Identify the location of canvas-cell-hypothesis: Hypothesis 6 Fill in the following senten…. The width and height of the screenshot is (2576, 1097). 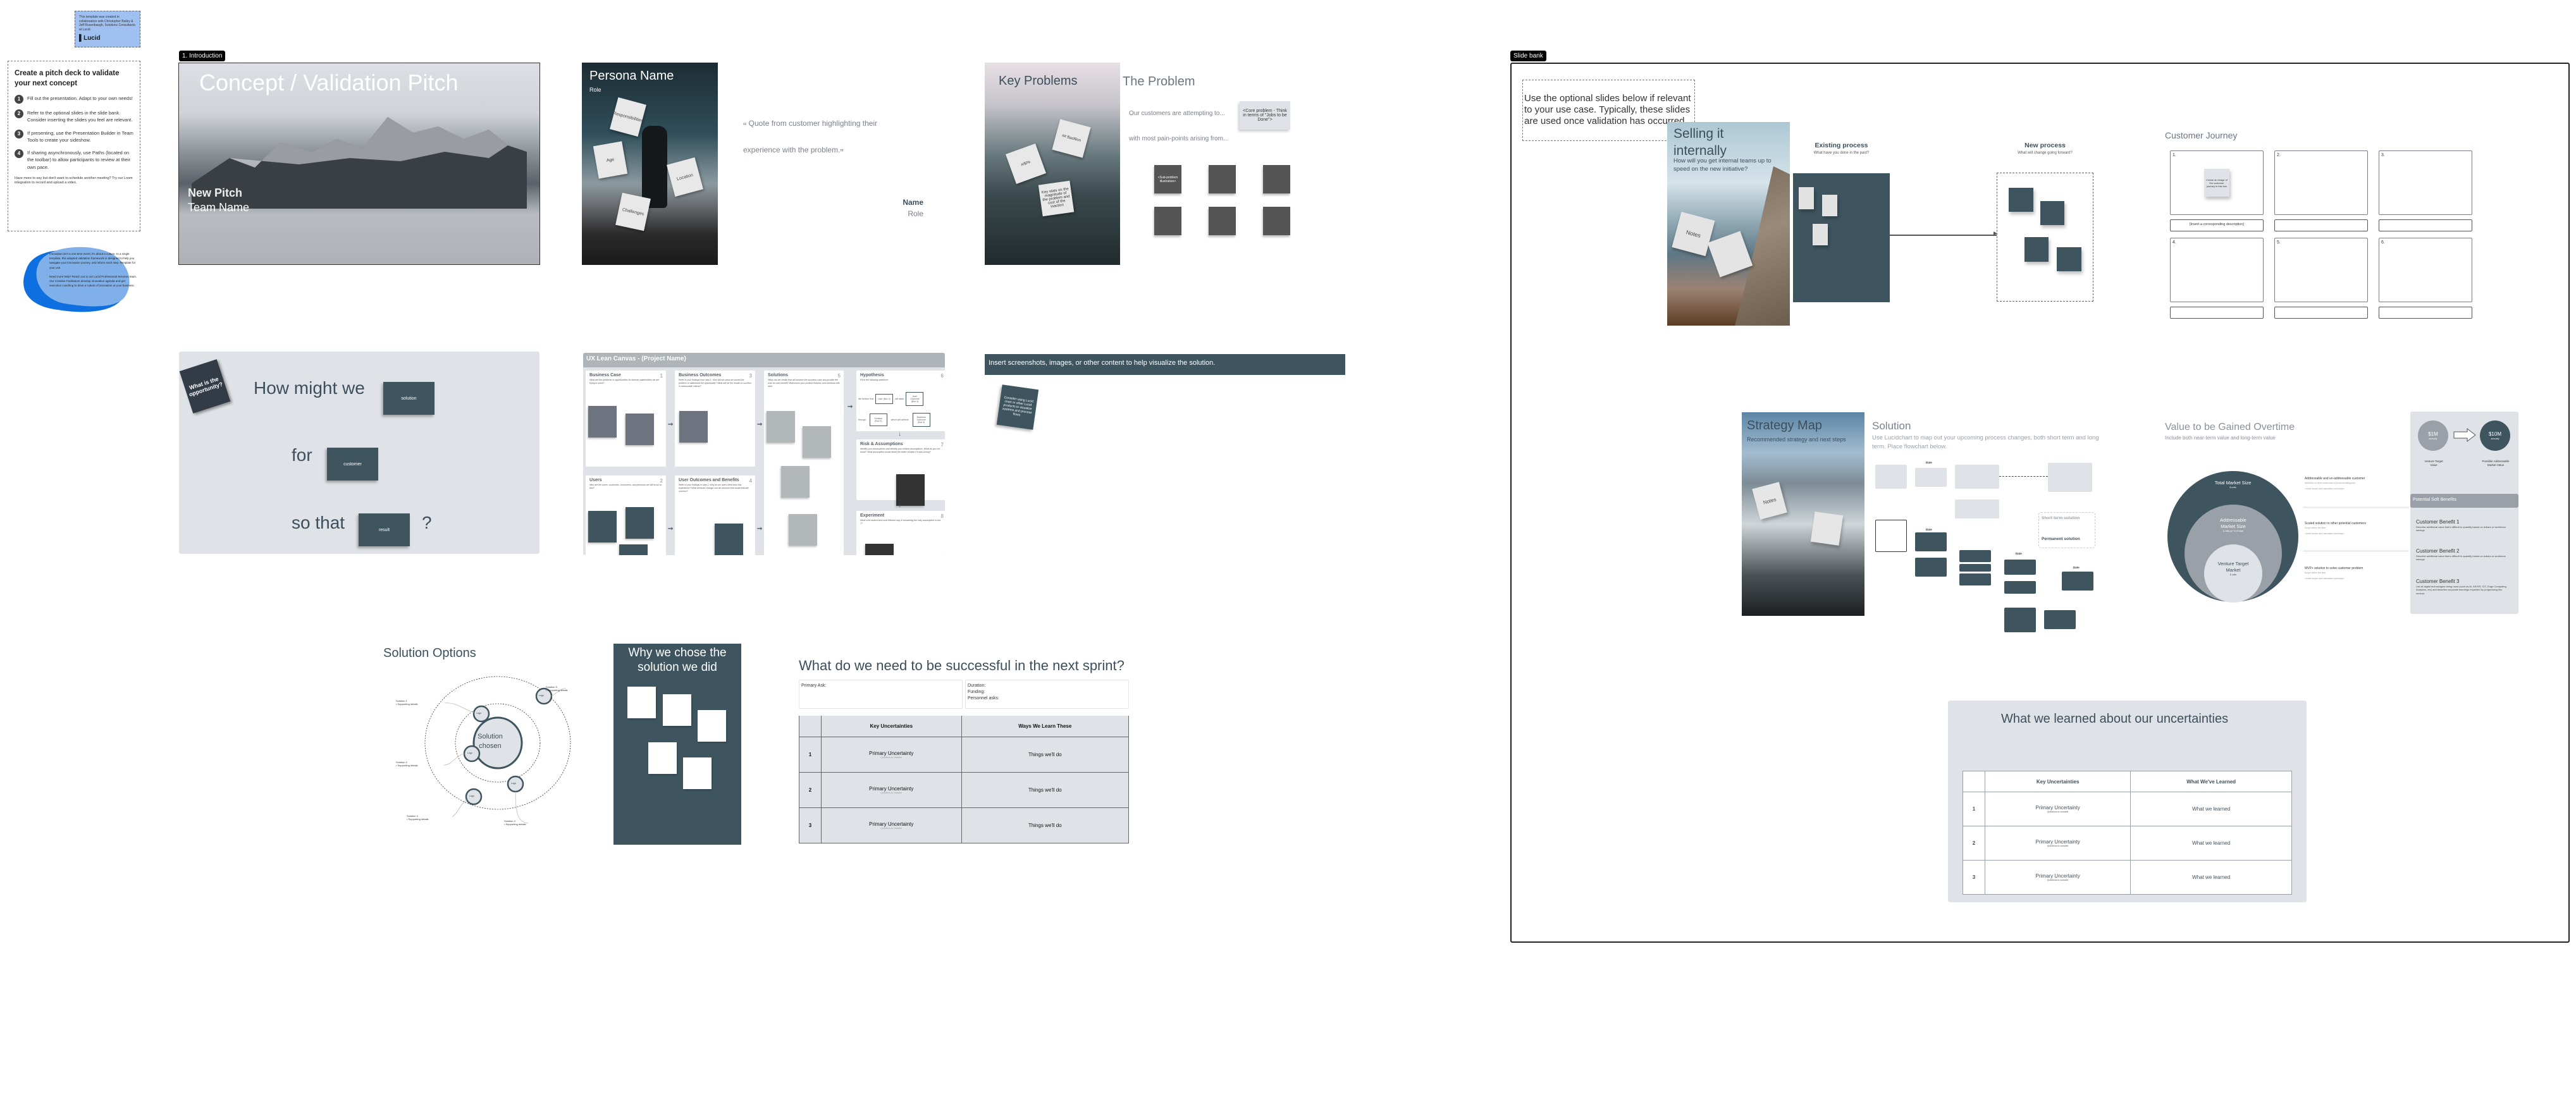
(900, 401).